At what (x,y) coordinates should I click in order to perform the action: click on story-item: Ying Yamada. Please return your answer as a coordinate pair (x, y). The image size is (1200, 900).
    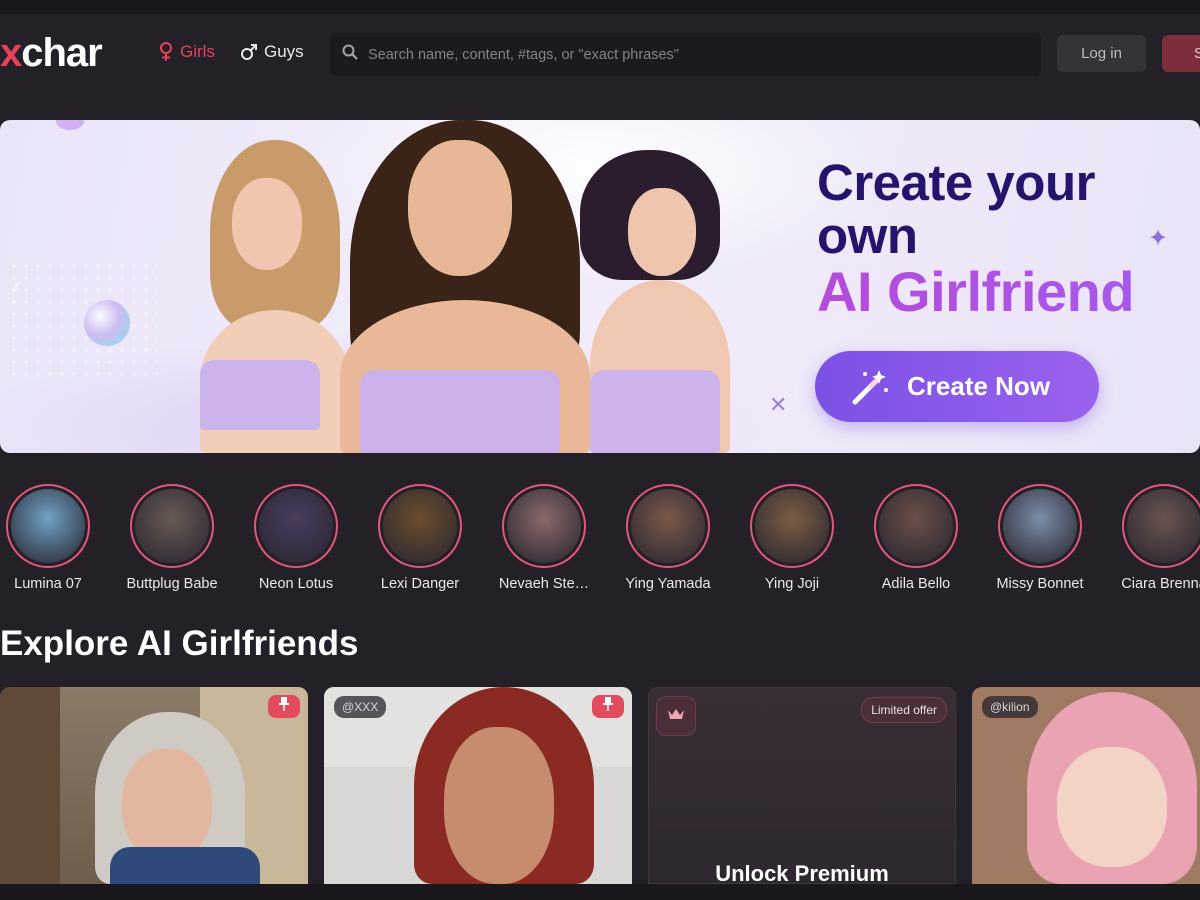
    Looking at the image, I should click on (668, 538).